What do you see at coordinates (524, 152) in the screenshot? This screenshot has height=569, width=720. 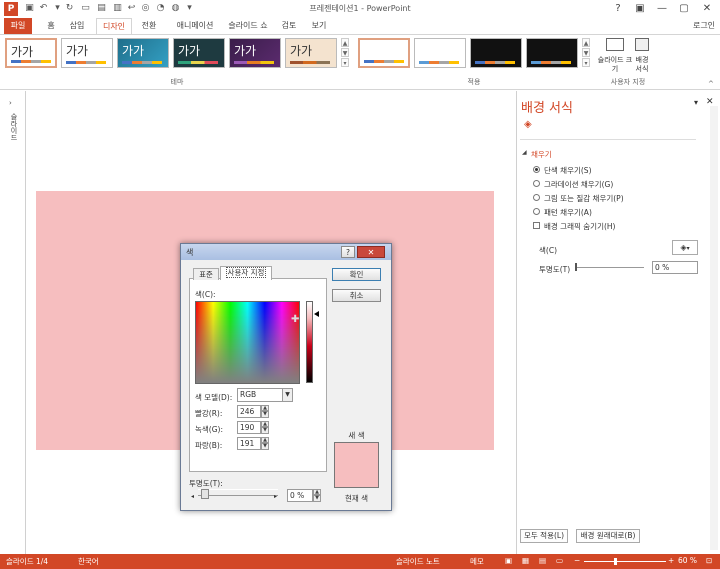 I see `section-collapse-icon: ◢` at bounding box center [524, 152].